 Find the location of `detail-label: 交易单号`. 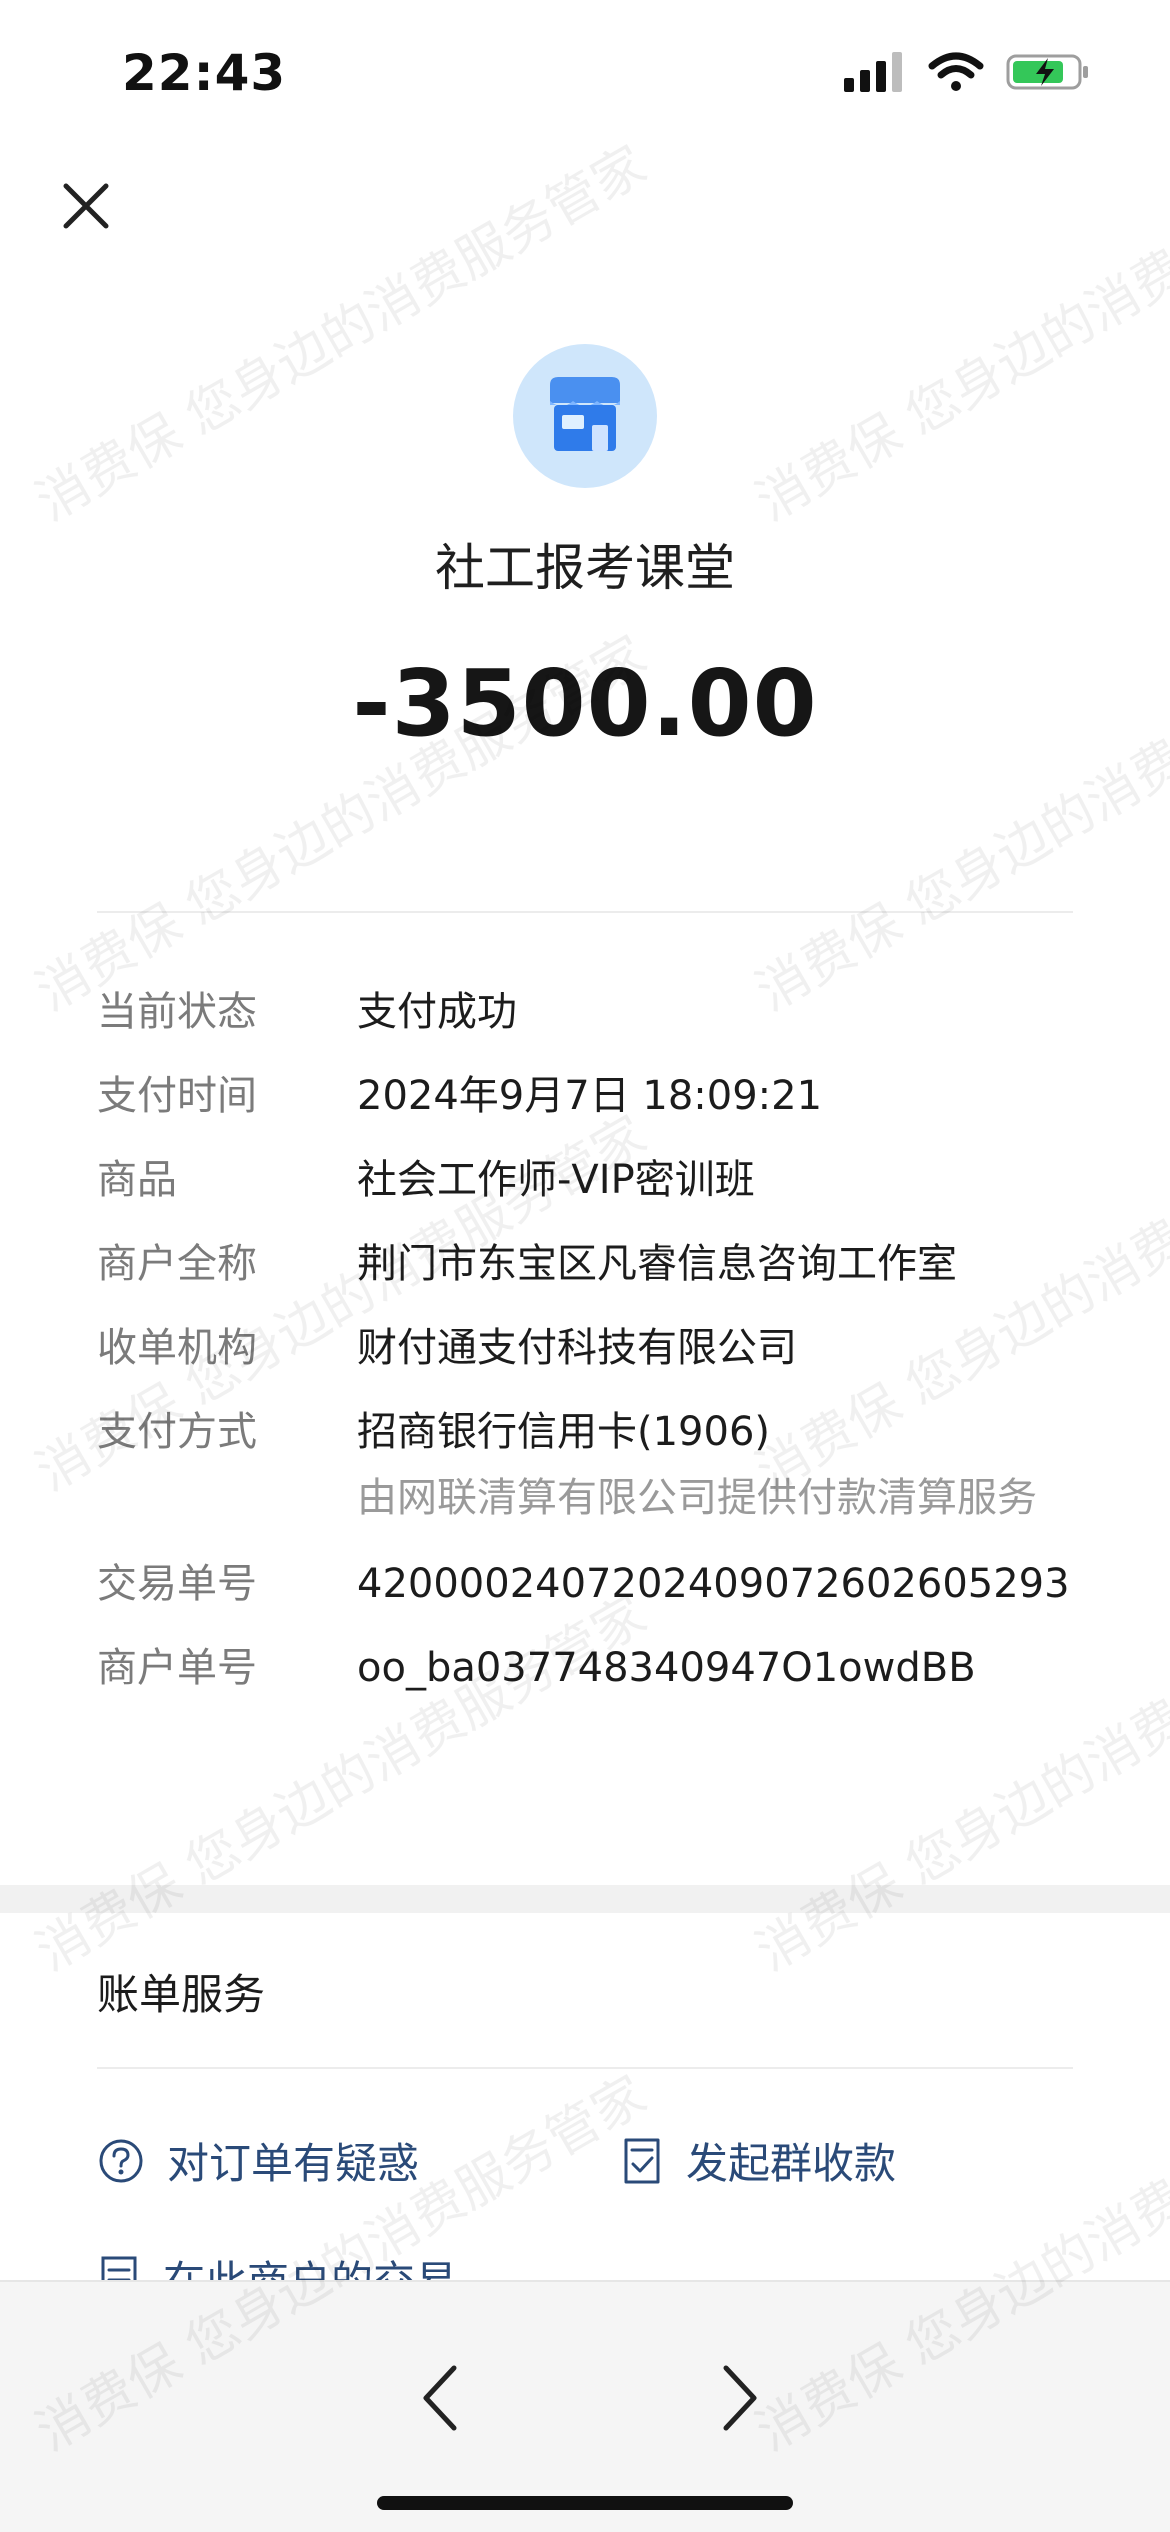

detail-label: 交易单号 is located at coordinates (177, 1584).